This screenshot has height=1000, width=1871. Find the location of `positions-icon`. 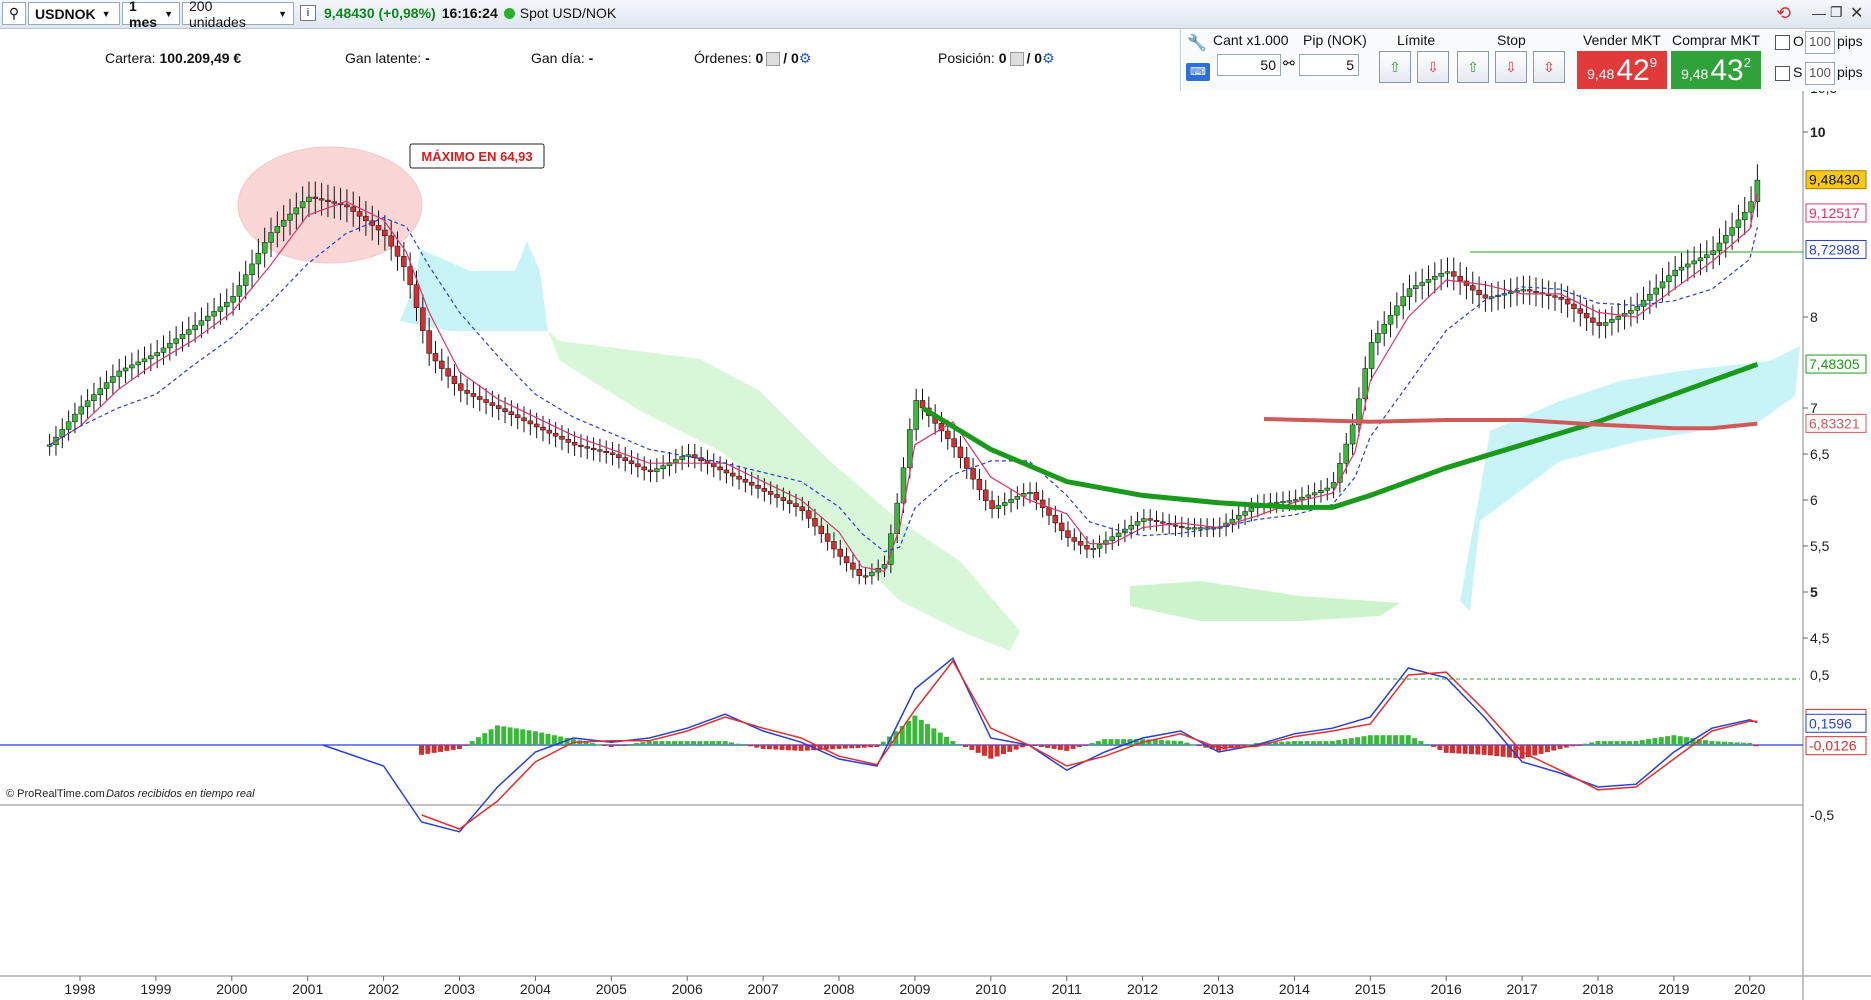

positions-icon is located at coordinates (1016, 59).